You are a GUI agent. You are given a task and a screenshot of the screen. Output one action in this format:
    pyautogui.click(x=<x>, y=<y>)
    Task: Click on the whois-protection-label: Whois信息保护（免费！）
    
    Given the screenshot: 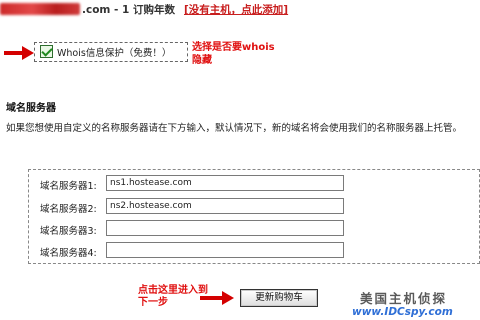 What is the action you would take?
    pyautogui.click(x=114, y=53)
    